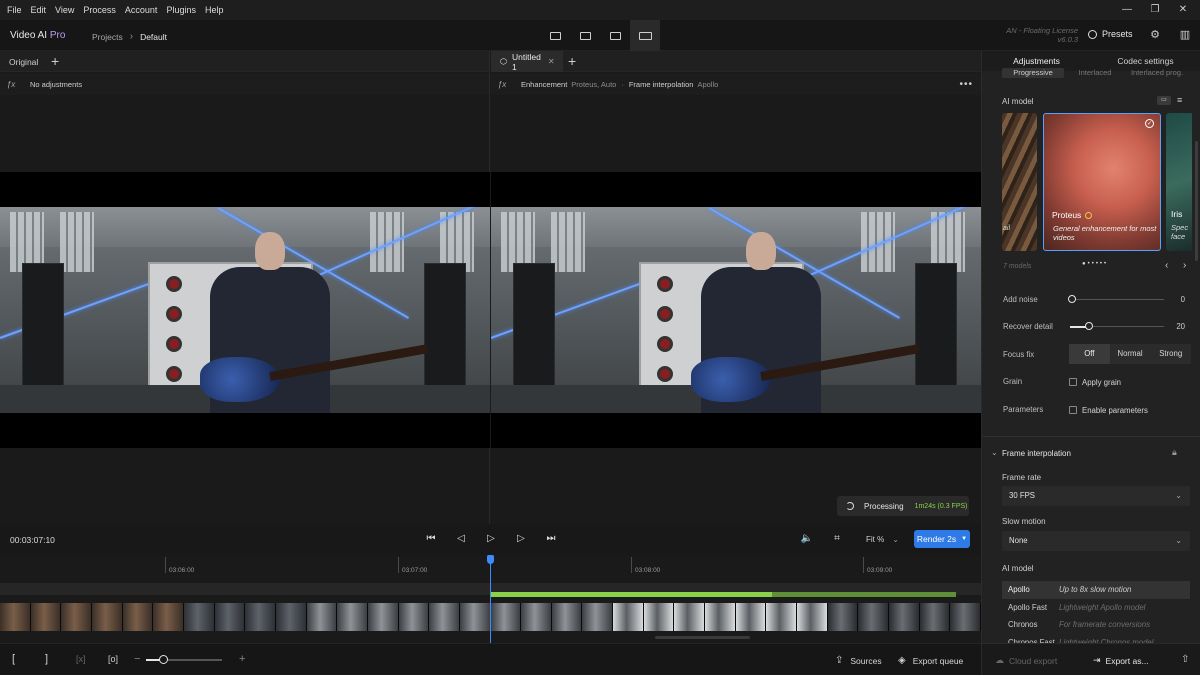 The height and width of the screenshot is (675, 1200). Describe the element at coordinates (1127, 10) in the screenshot. I see `minimize-icon: —` at that location.